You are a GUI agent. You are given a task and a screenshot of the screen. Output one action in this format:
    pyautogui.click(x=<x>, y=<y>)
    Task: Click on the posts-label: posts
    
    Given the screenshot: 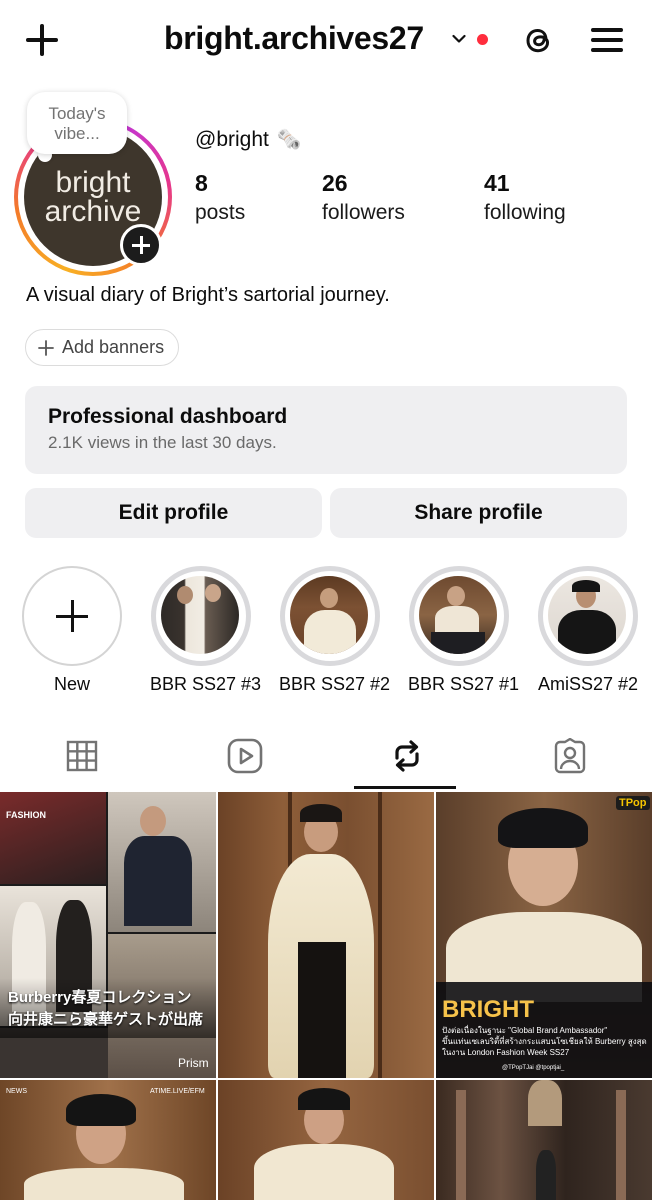 What is the action you would take?
    pyautogui.click(x=220, y=212)
    